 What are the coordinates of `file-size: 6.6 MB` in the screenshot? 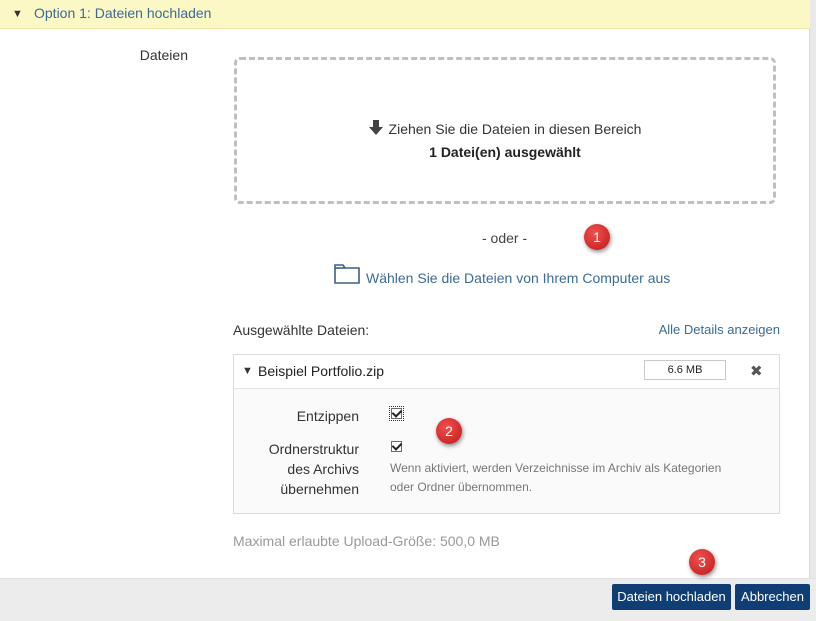 It's located at (685, 370).